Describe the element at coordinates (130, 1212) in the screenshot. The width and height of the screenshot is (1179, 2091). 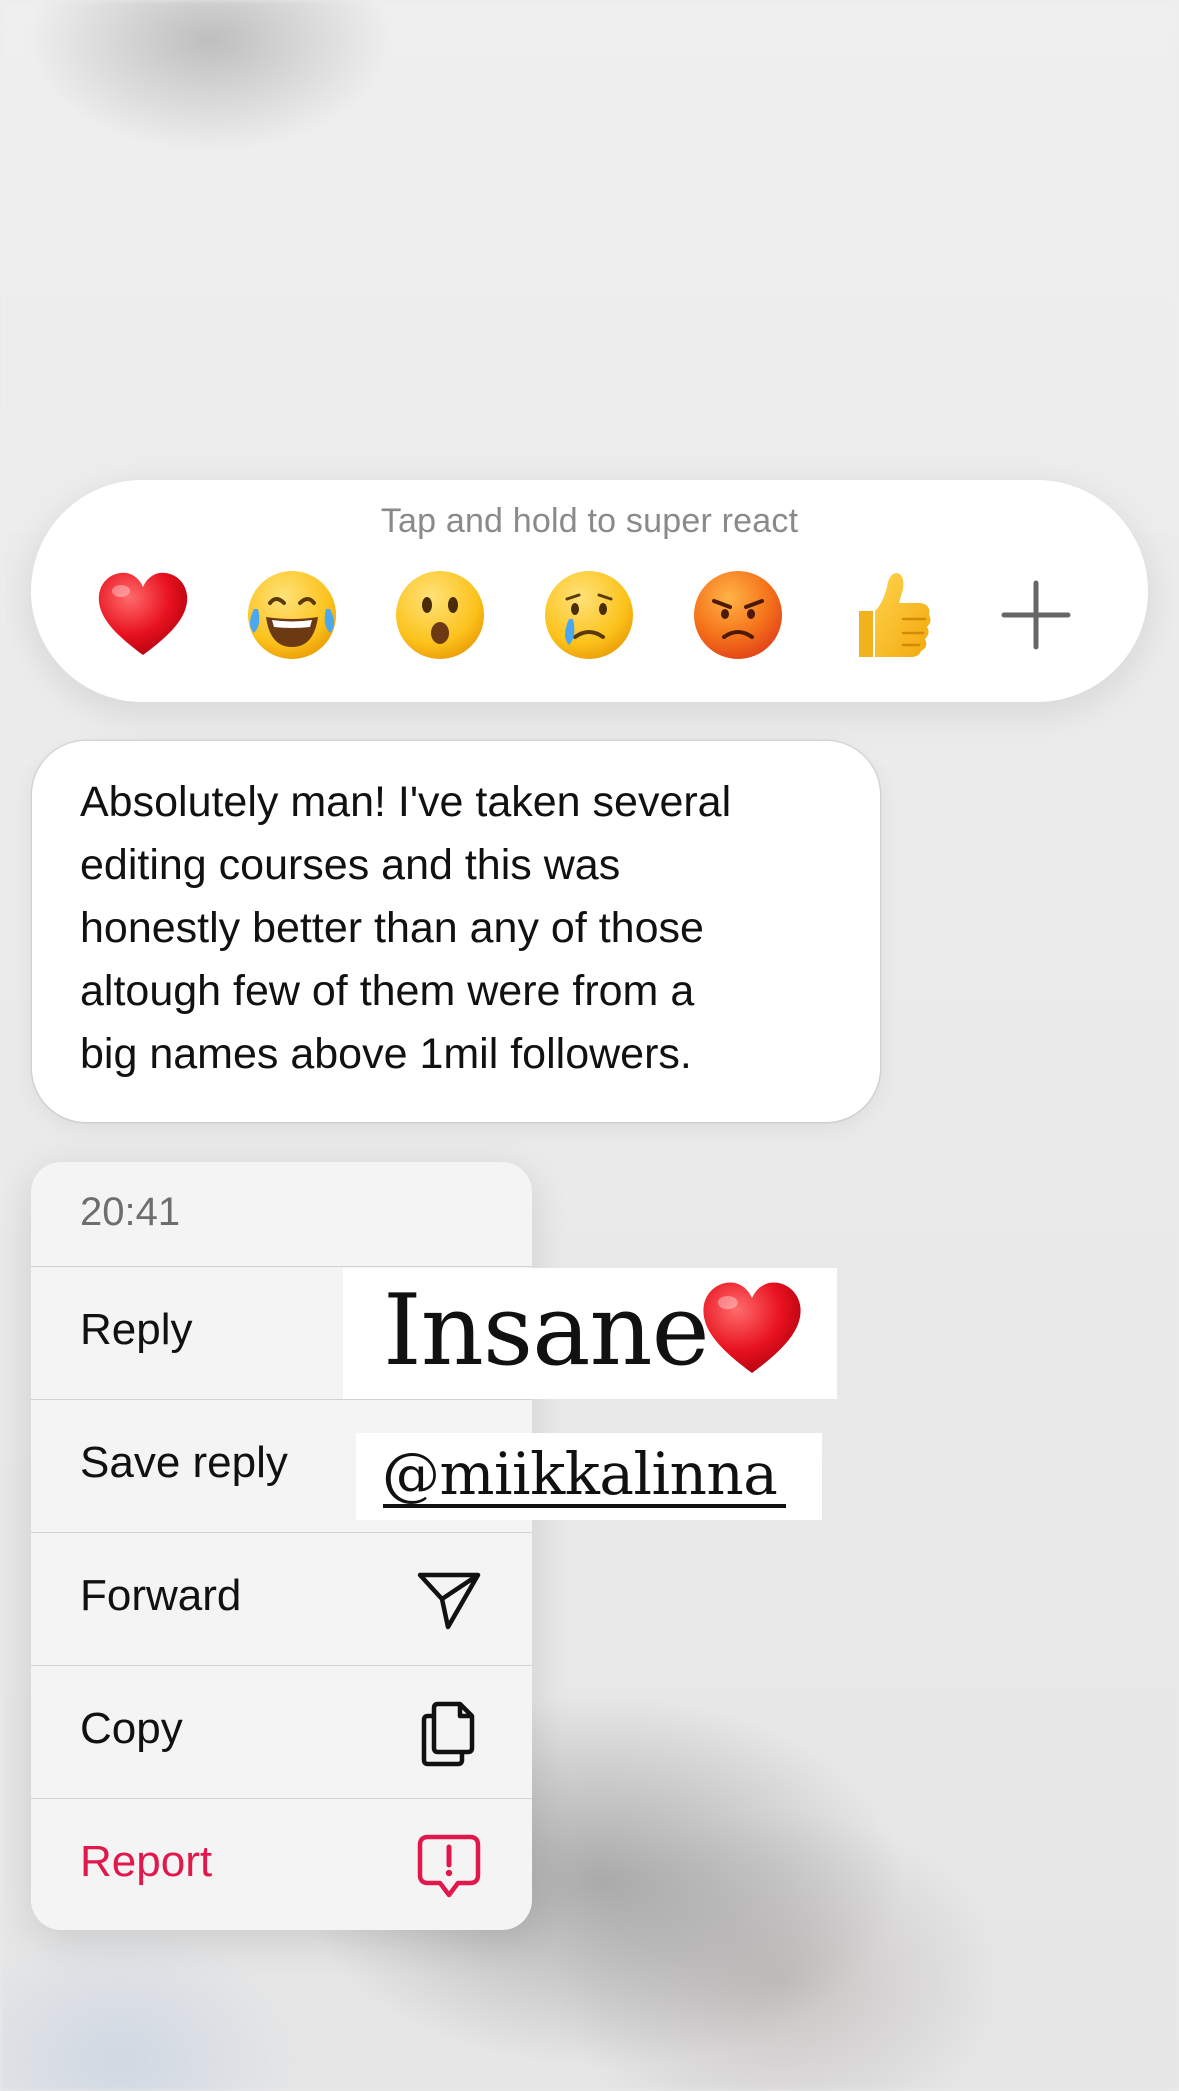
I see `message-timestamp: 20:41` at that location.